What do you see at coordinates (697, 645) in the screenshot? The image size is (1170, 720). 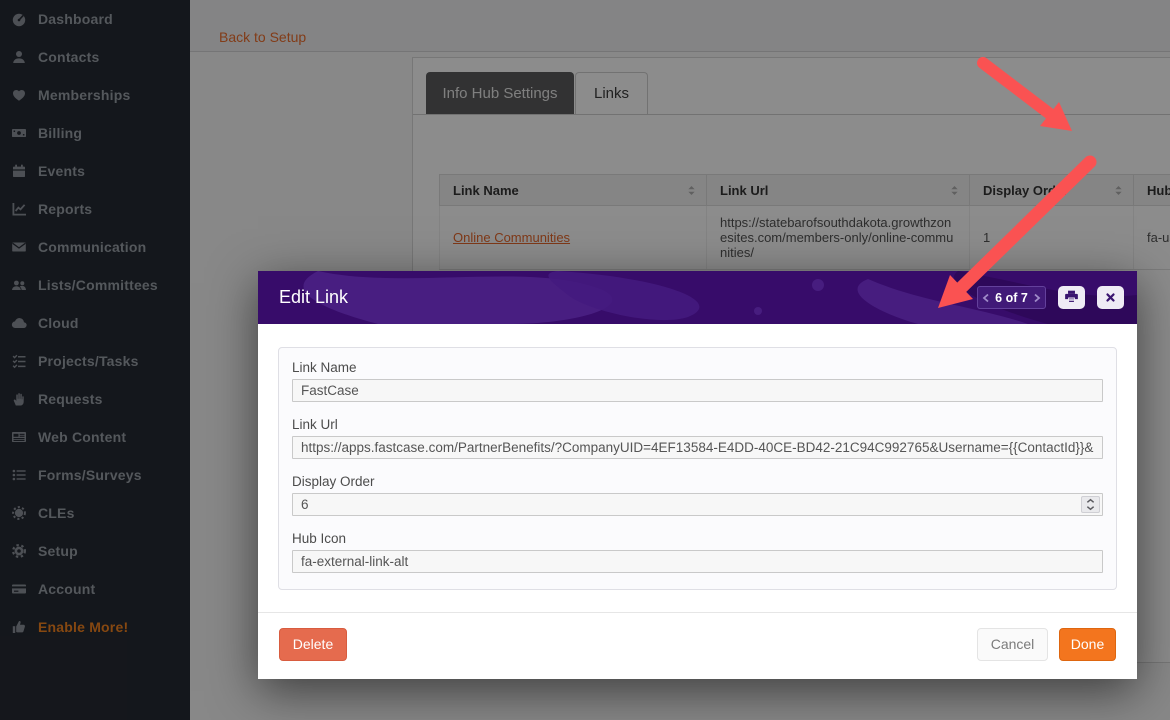 I see `modal-footer: Delete Cancel Done` at bounding box center [697, 645].